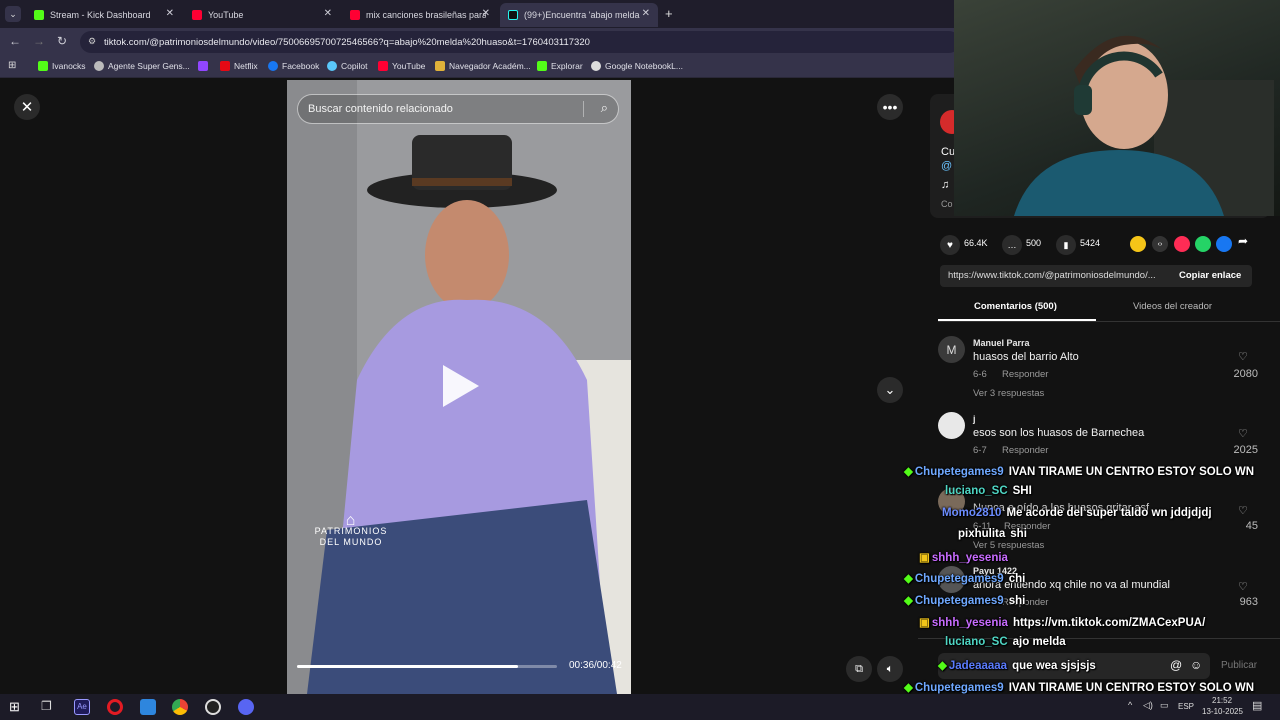  What do you see at coordinates (213, 707) in the screenshot?
I see `obs-icon` at bounding box center [213, 707].